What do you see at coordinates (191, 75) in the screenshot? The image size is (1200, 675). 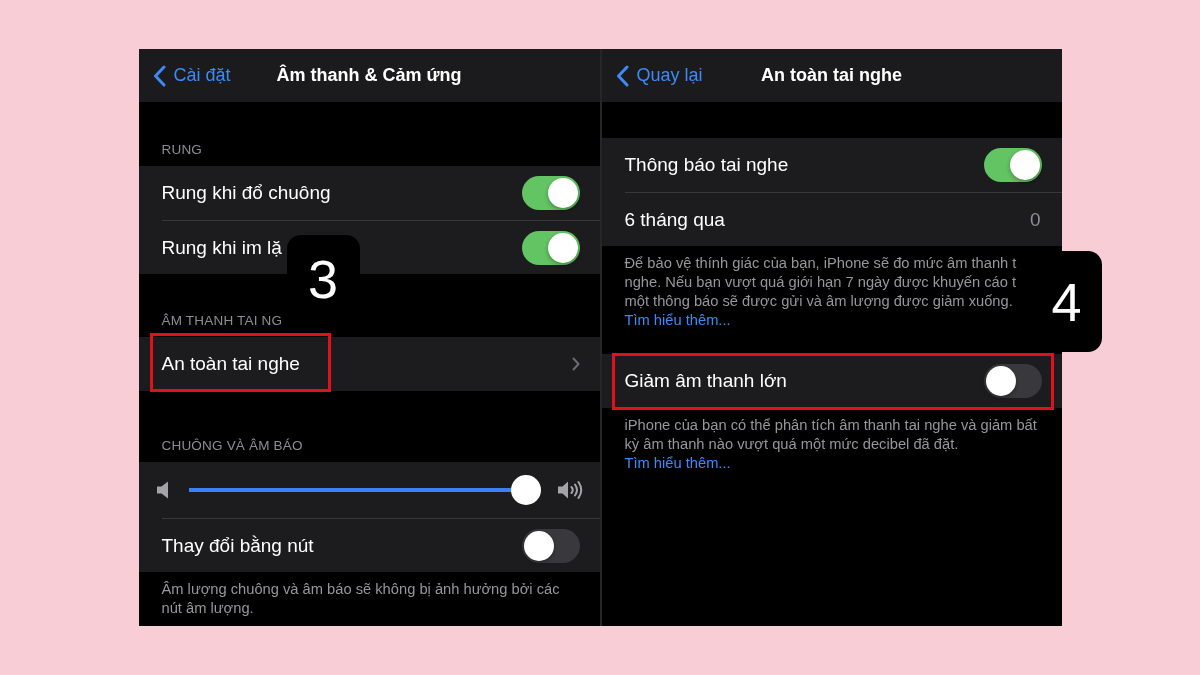 I see `back-button: Cài đặt` at bounding box center [191, 75].